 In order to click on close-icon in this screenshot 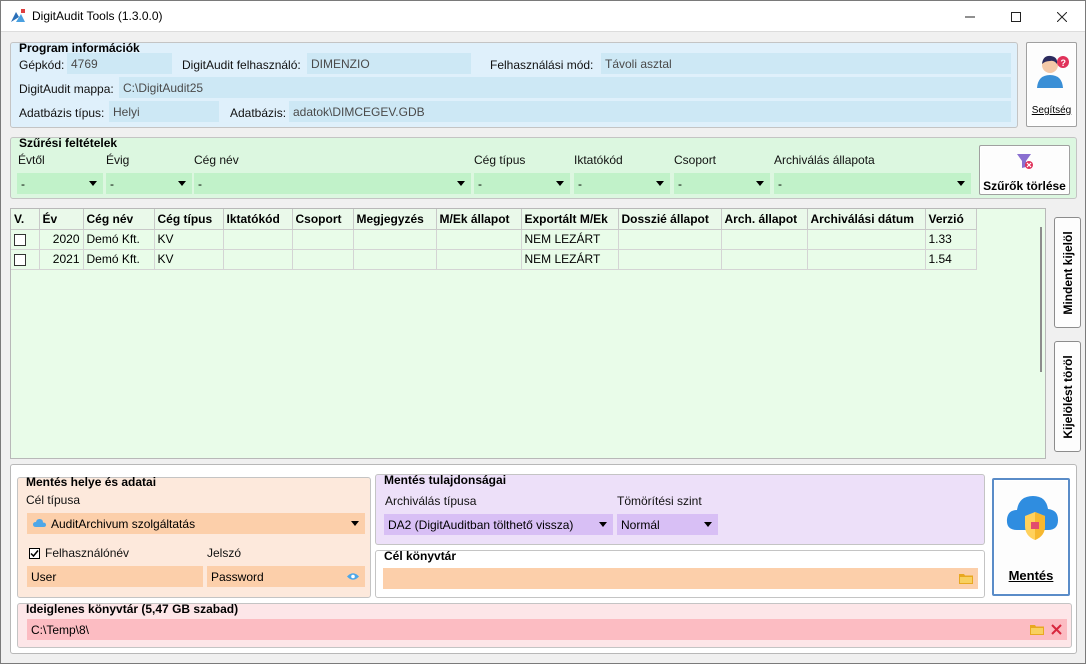, I will do `click(1062, 16)`.